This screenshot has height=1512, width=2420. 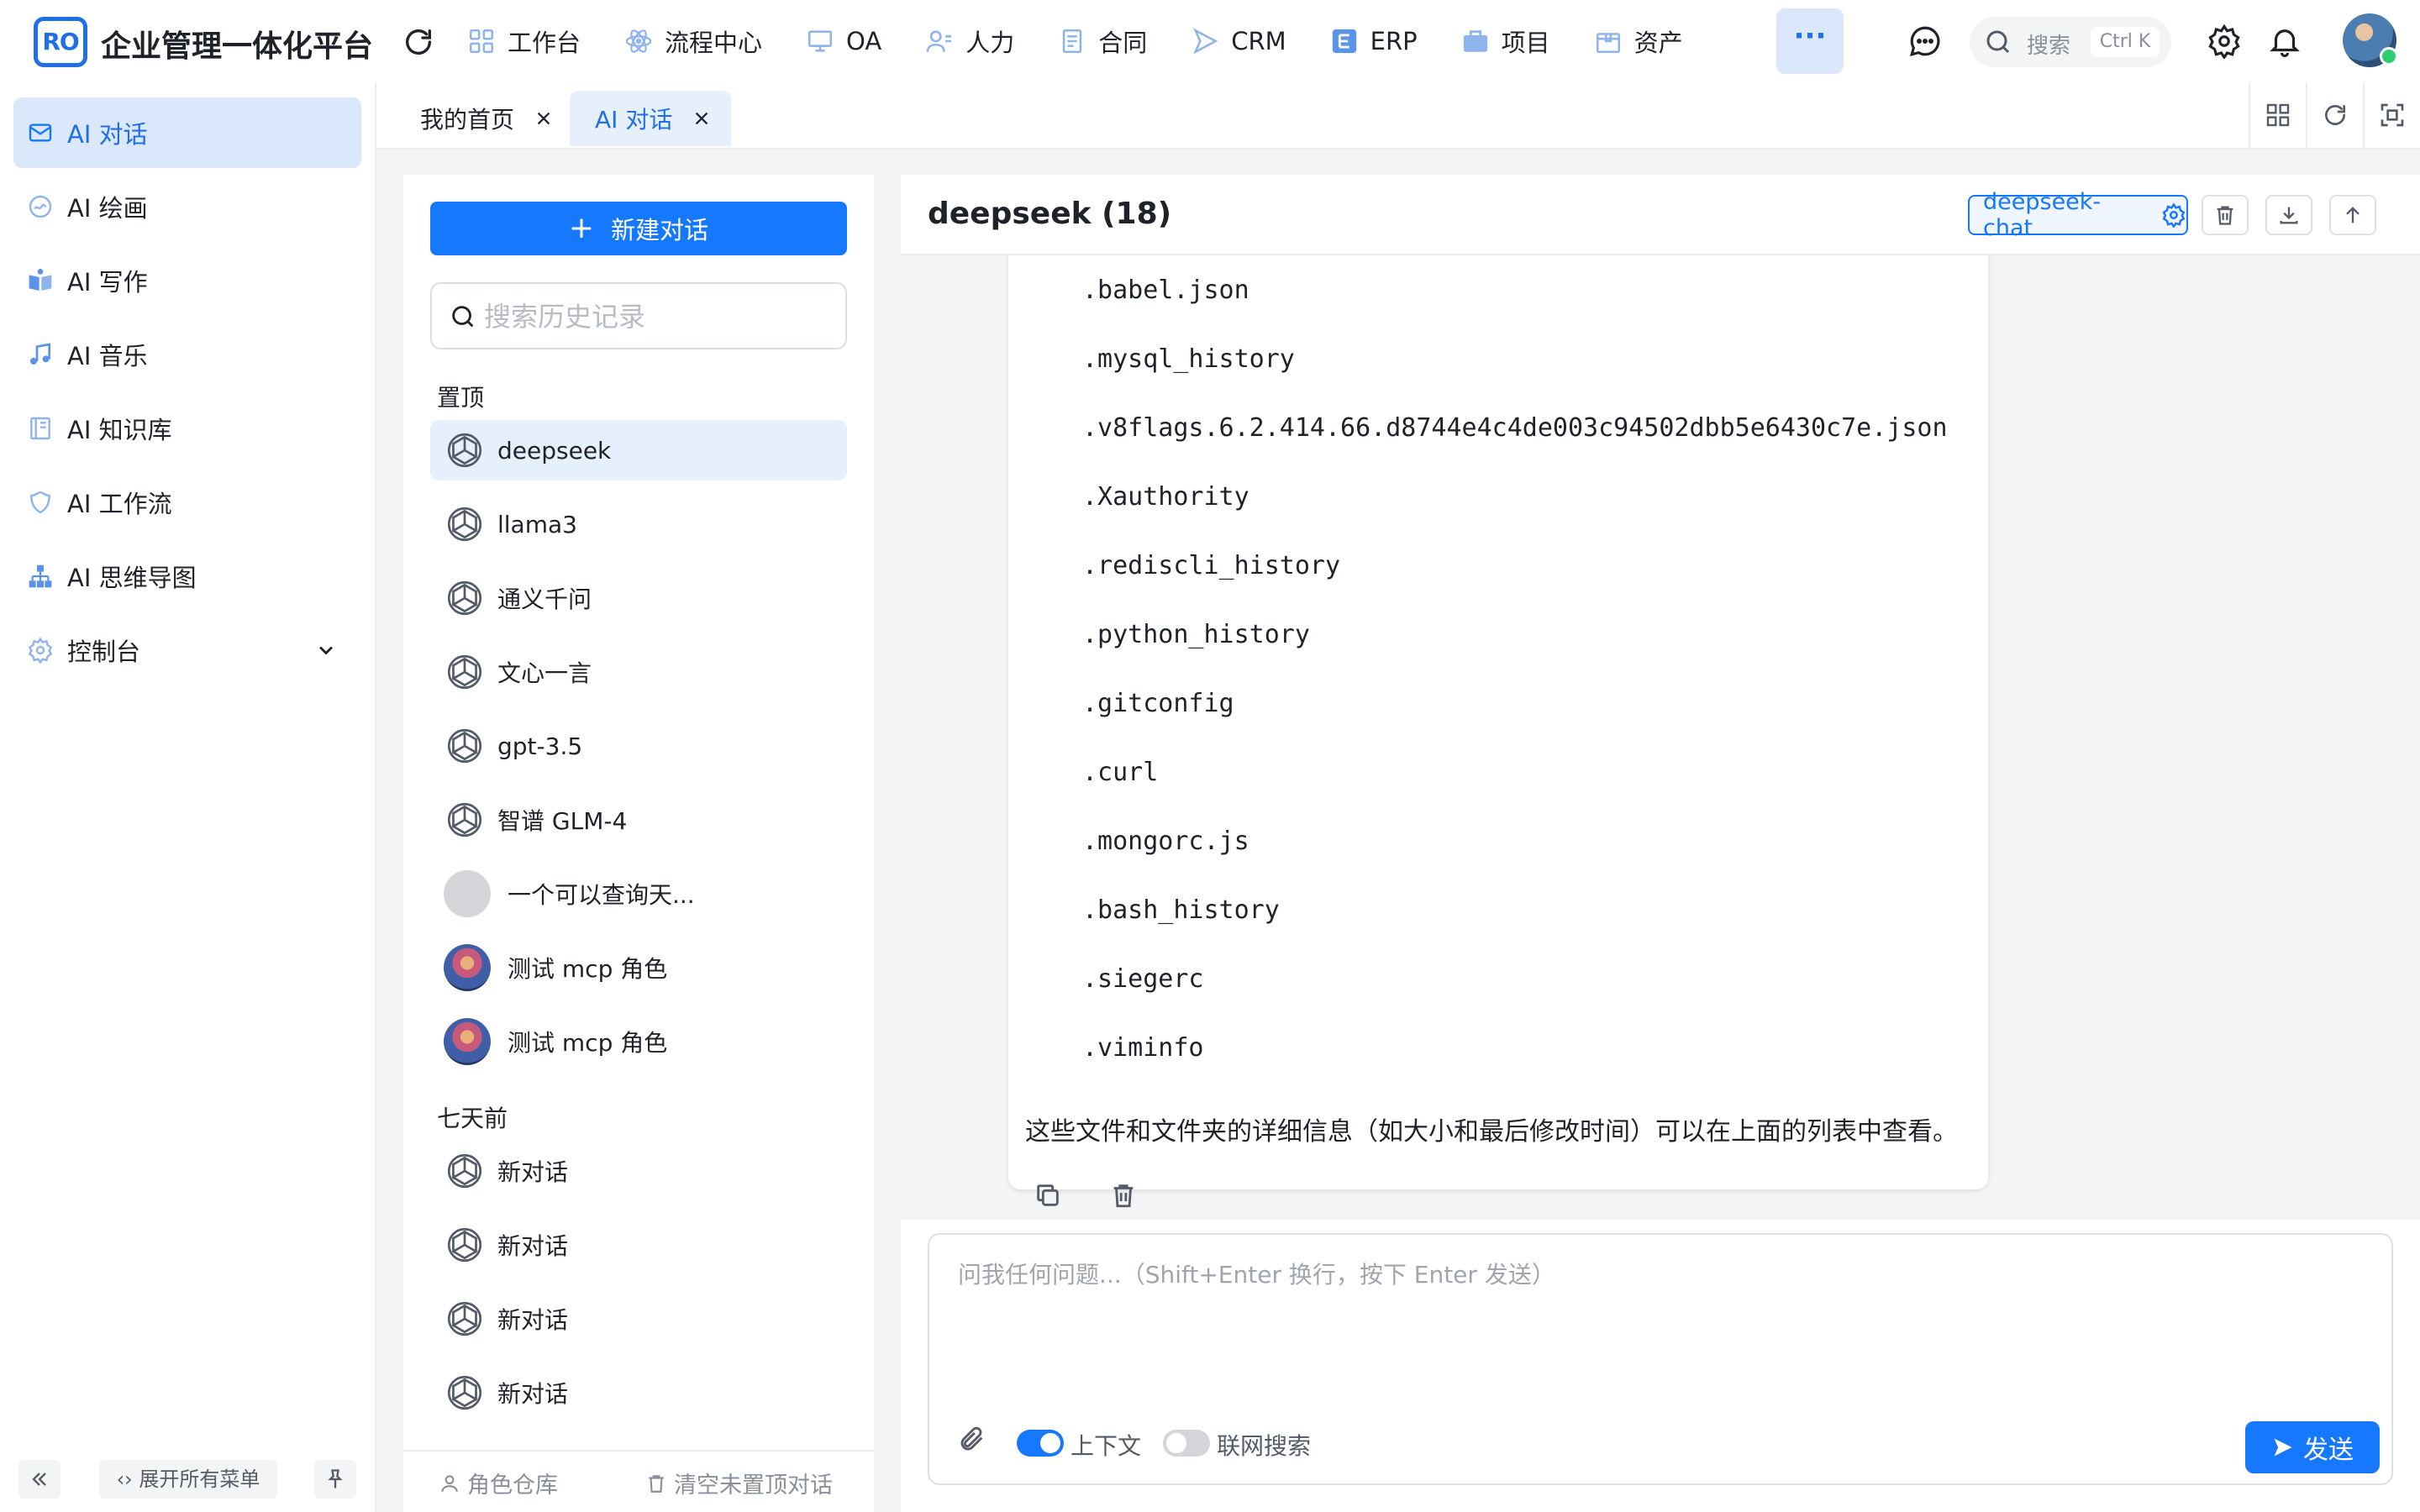 I want to click on sidebar-item-label: AI 对话, so click(x=107, y=134).